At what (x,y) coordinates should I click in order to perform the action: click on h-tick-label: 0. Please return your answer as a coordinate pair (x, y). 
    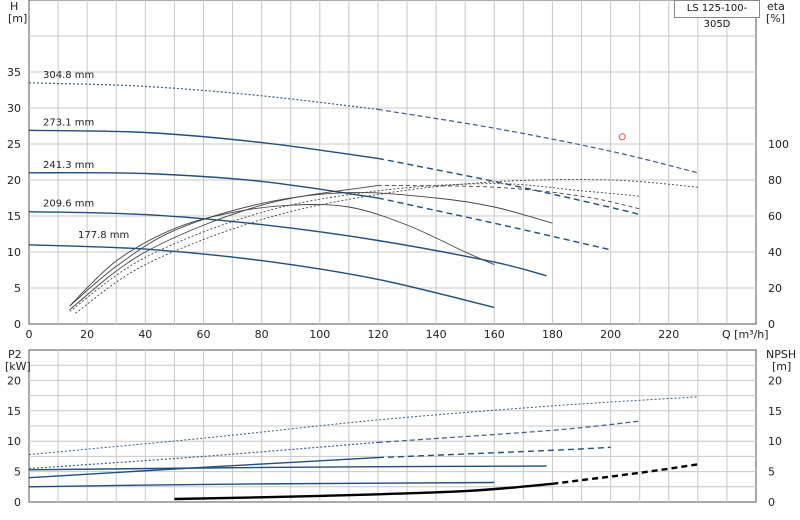
    Looking at the image, I should click on (17, 324).